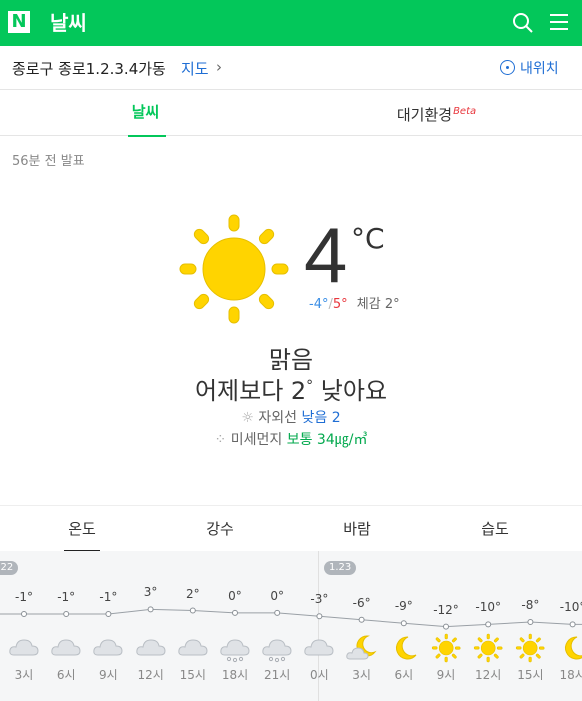  What do you see at coordinates (250, 391) in the screenshot?
I see `compare-text: 어제보다 2` at bounding box center [250, 391].